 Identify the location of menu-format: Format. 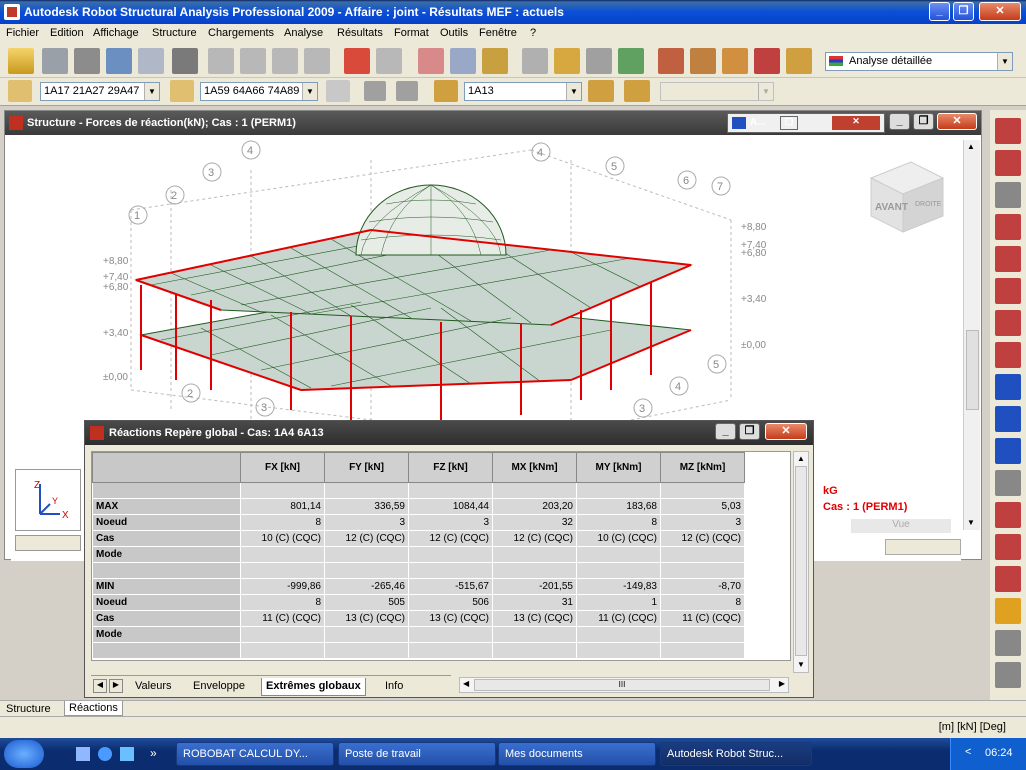
(411, 33).